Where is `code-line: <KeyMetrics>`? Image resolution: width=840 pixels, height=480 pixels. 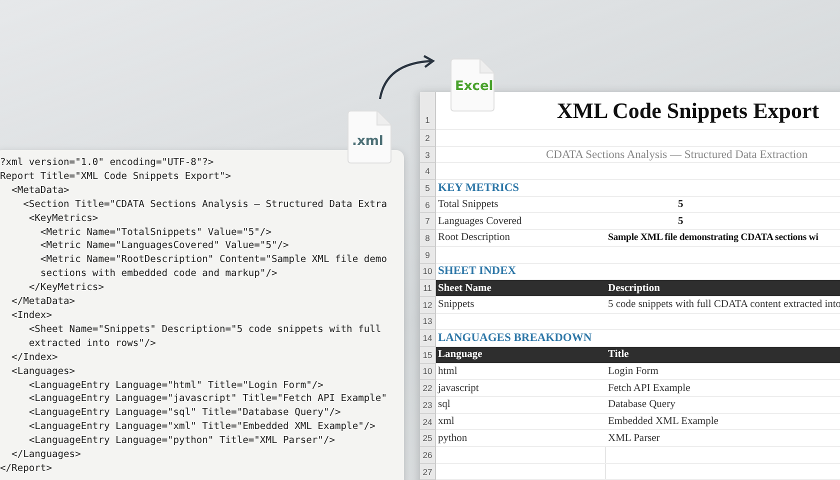
code-line: <KeyMetrics> is located at coordinates (63, 219).